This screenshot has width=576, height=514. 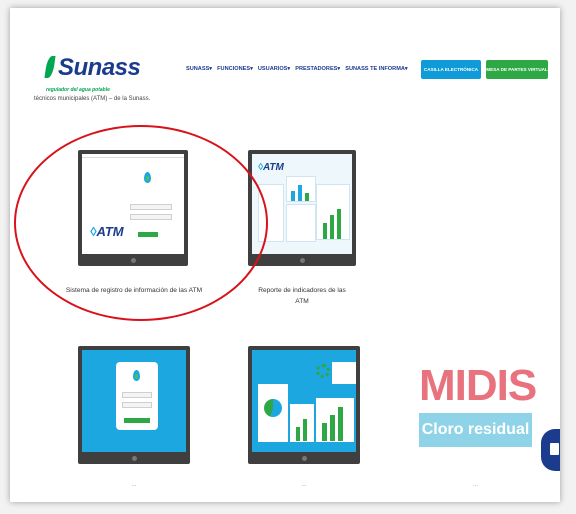 I want to click on sunass-logo-mark-icon, so click(x=50, y=67).